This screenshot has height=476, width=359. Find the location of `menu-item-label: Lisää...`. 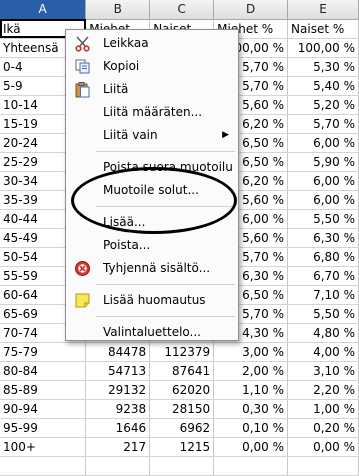

menu-item-label: Lisää... is located at coordinates (124, 222).